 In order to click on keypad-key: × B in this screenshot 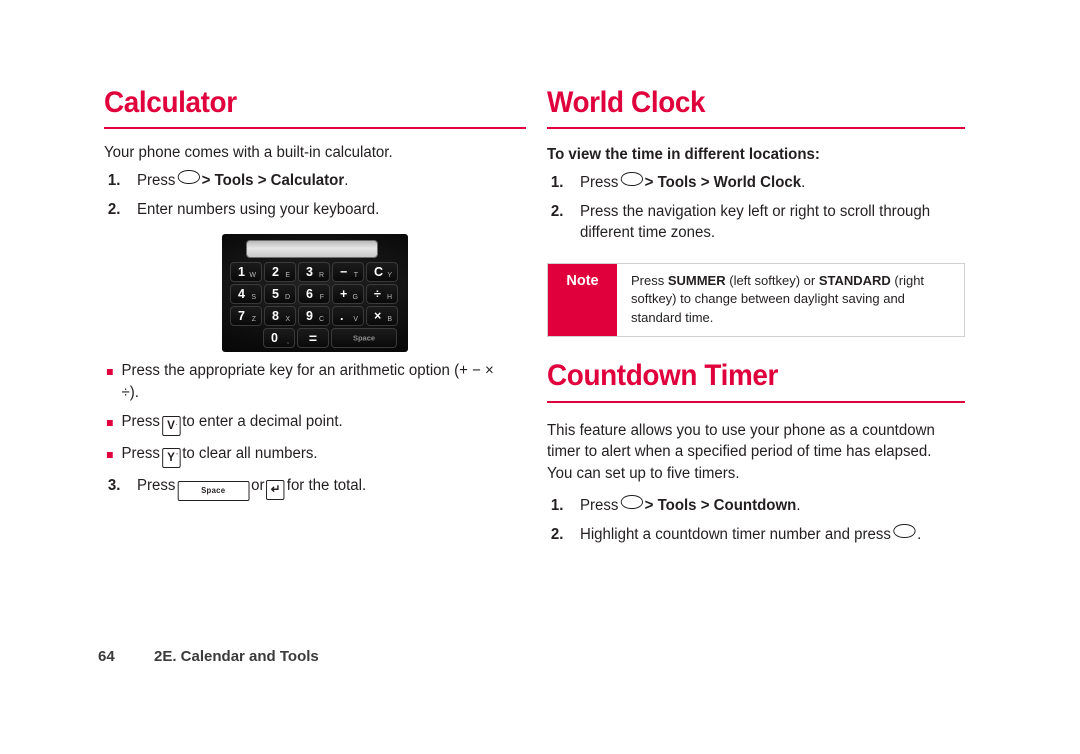, I will do `click(382, 316)`.